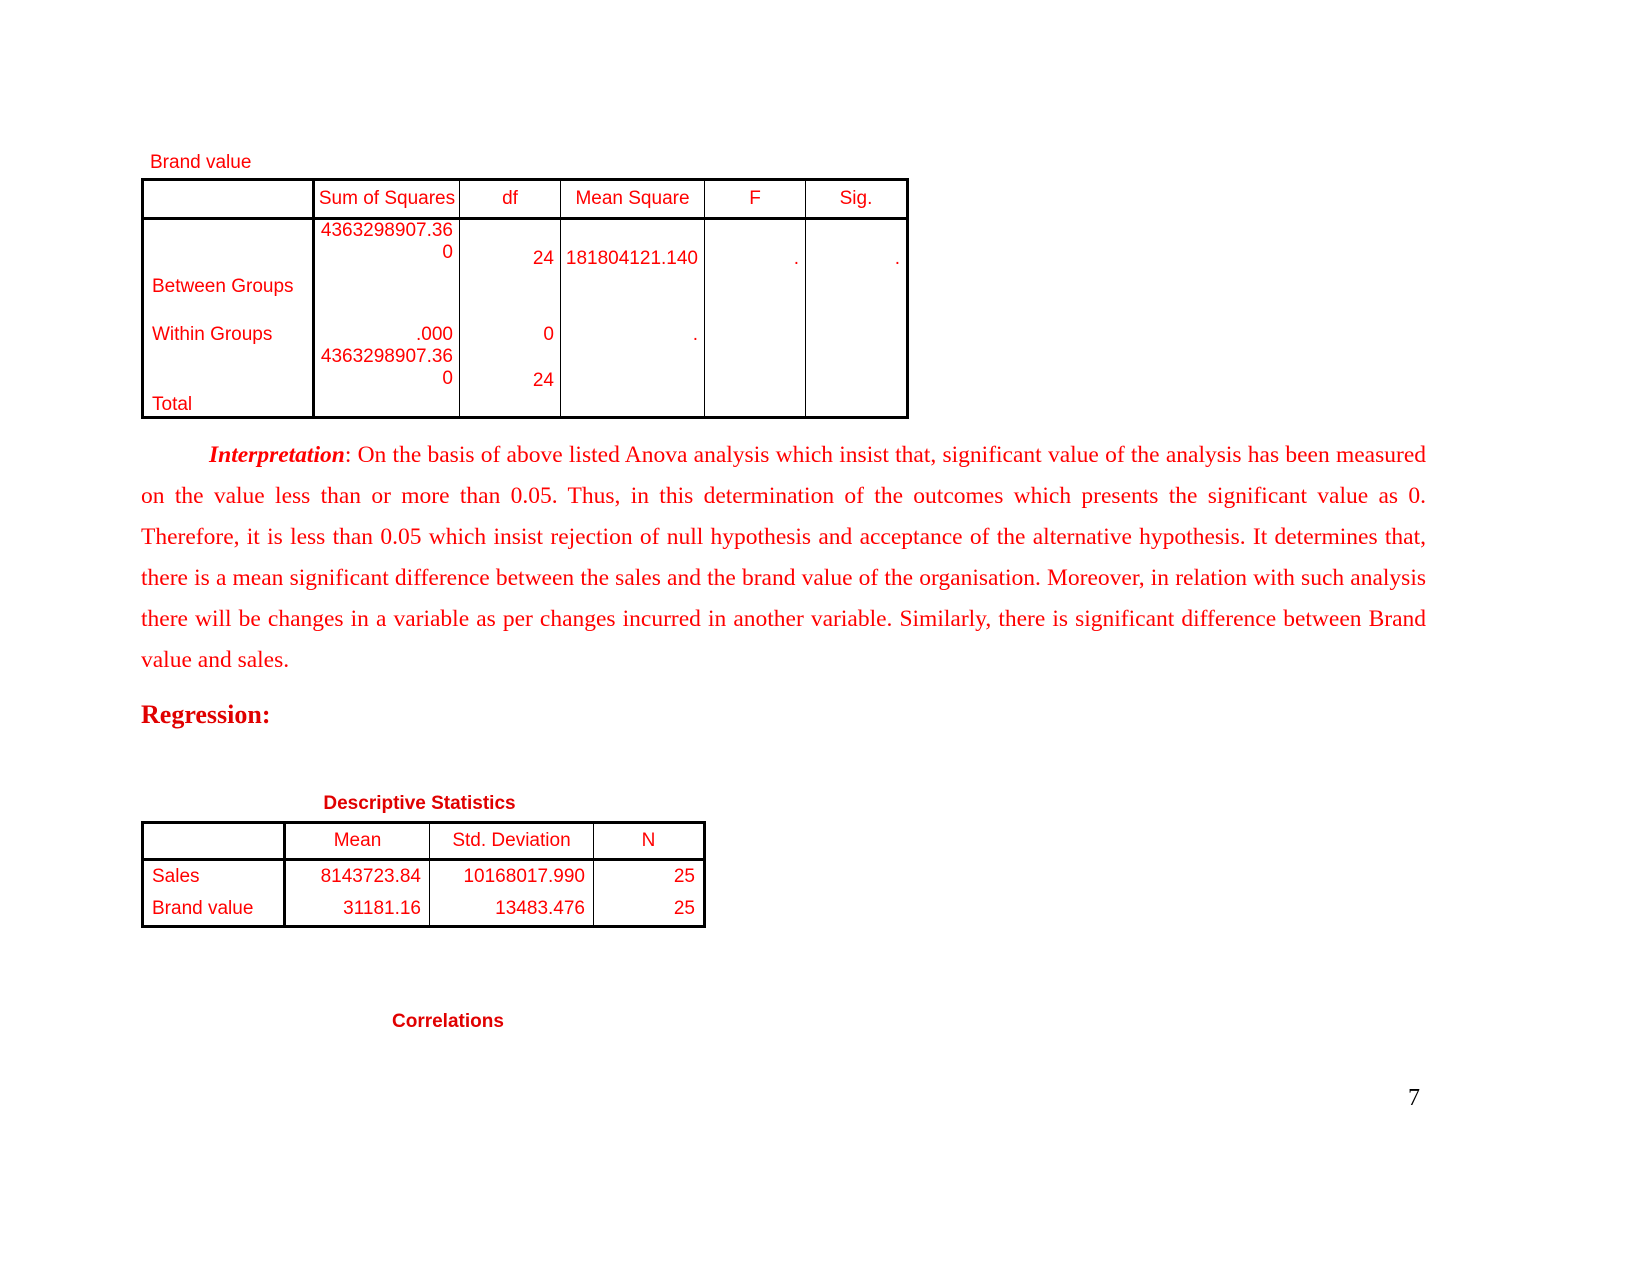 The width and height of the screenshot is (1650, 1275). Describe the element at coordinates (511, 910) in the screenshot. I see `descriptives-brand-value-std-deviation: 13483.476` at that location.